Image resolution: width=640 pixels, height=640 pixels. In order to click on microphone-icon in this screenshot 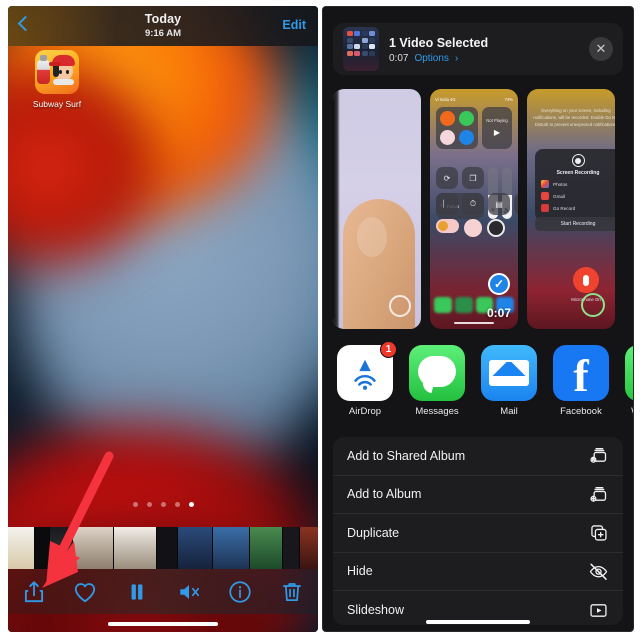, I will do `click(586, 280)`.